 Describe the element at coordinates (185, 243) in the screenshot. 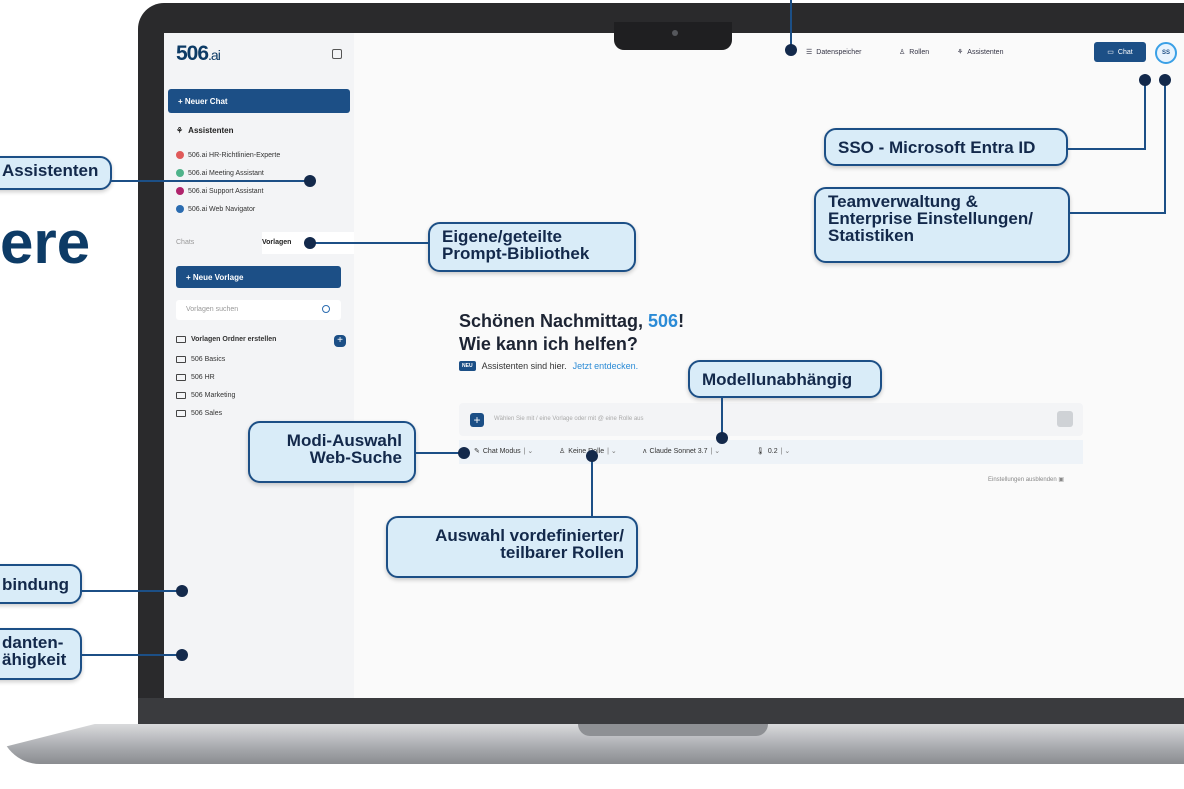

I see `tab-chats: Chats` at that location.